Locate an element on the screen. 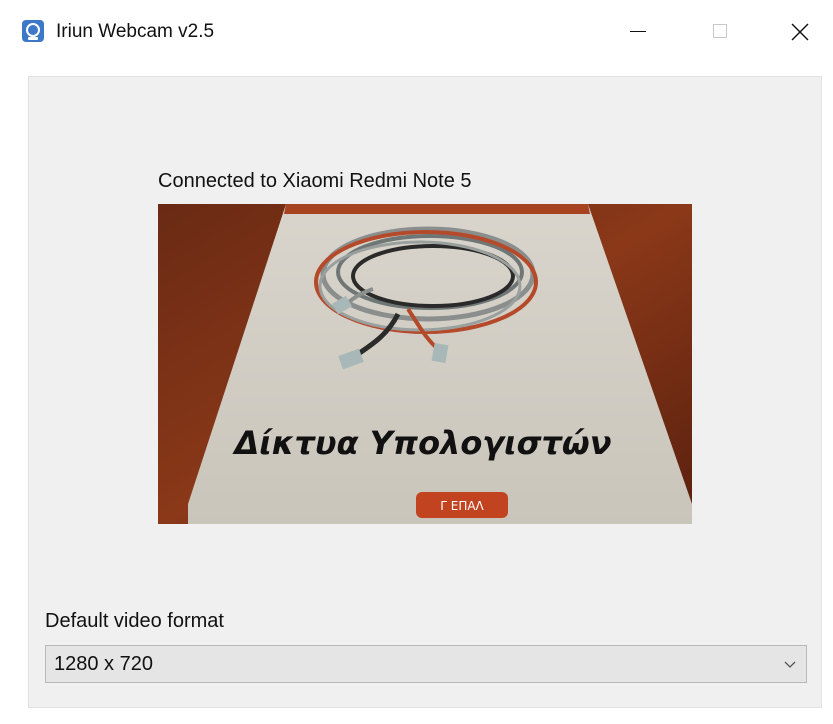 This screenshot has width=833, height=724. maximize-icon is located at coordinates (720, 31).